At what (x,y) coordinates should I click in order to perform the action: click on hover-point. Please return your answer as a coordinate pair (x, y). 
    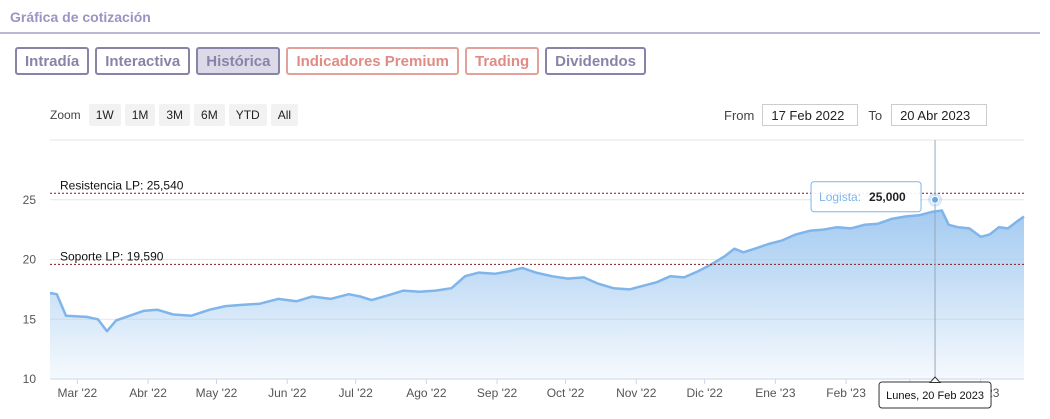
    Looking at the image, I should click on (935, 199).